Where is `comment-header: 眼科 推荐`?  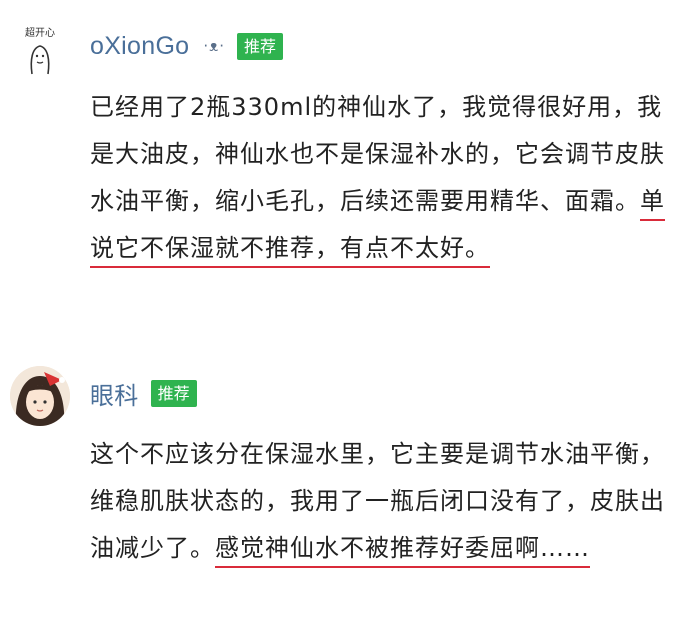 comment-header: 眼科 推荐 is located at coordinates (143, 393).